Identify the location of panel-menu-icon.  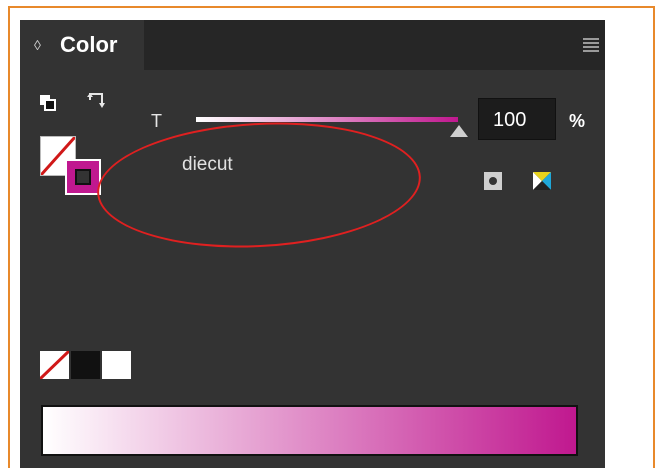
(591, 45).